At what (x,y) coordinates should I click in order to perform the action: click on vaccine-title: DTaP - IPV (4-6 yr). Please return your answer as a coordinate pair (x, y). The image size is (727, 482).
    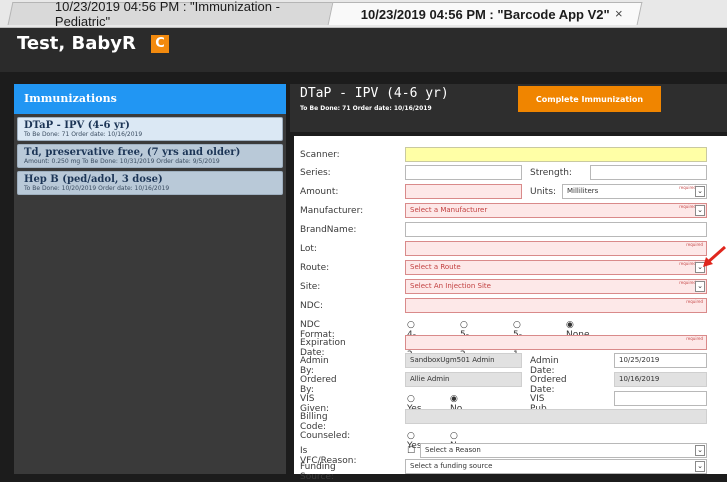
    Looking at the image, I should click on (374, 93).